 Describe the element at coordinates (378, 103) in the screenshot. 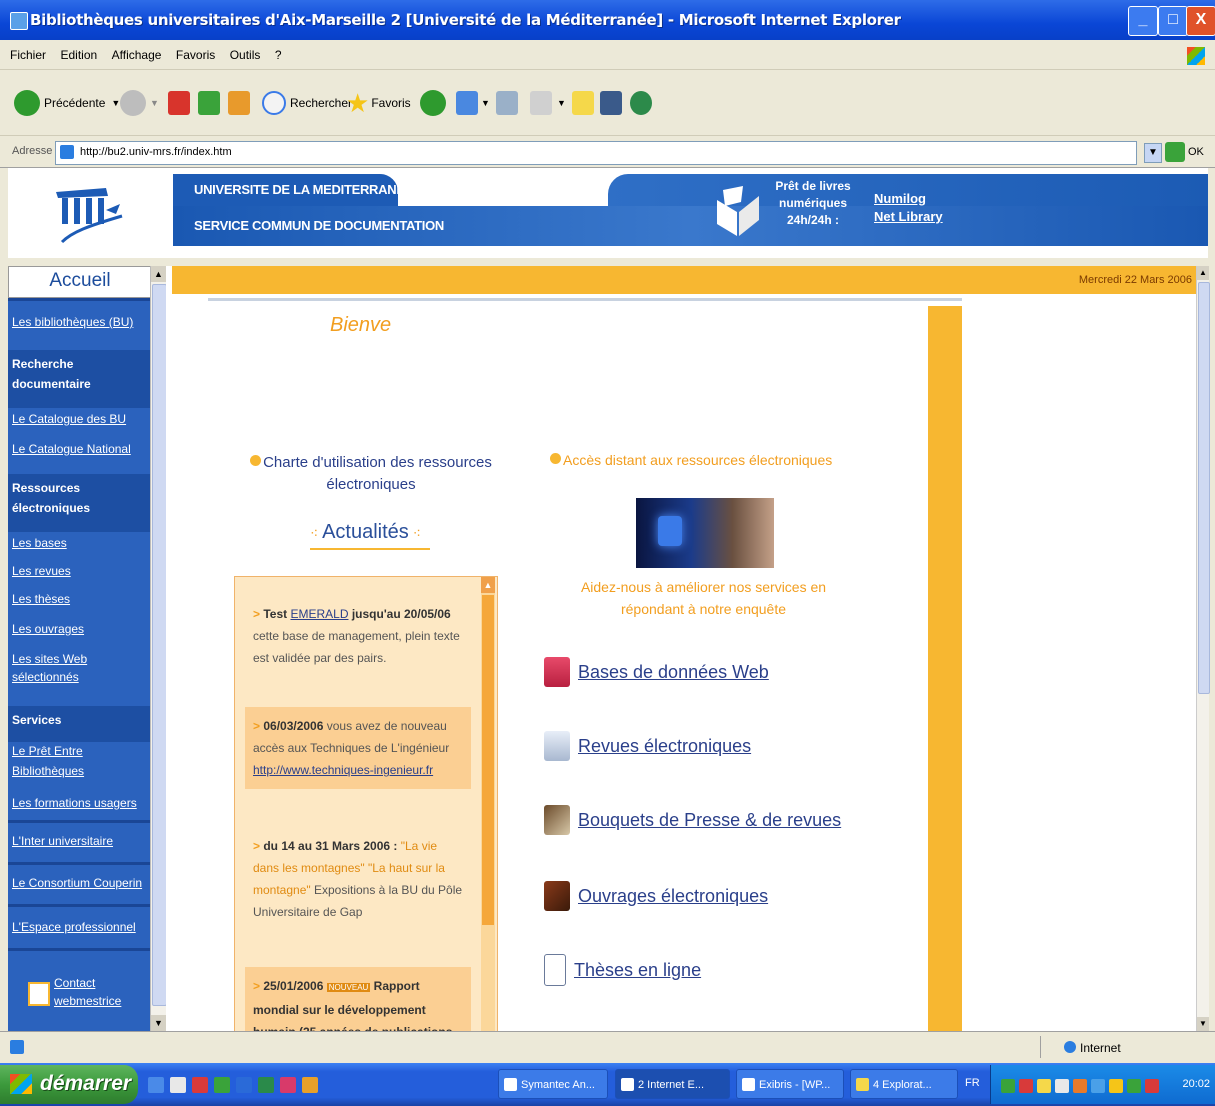

I see `favorites-button: ★ Favoris` at that location.